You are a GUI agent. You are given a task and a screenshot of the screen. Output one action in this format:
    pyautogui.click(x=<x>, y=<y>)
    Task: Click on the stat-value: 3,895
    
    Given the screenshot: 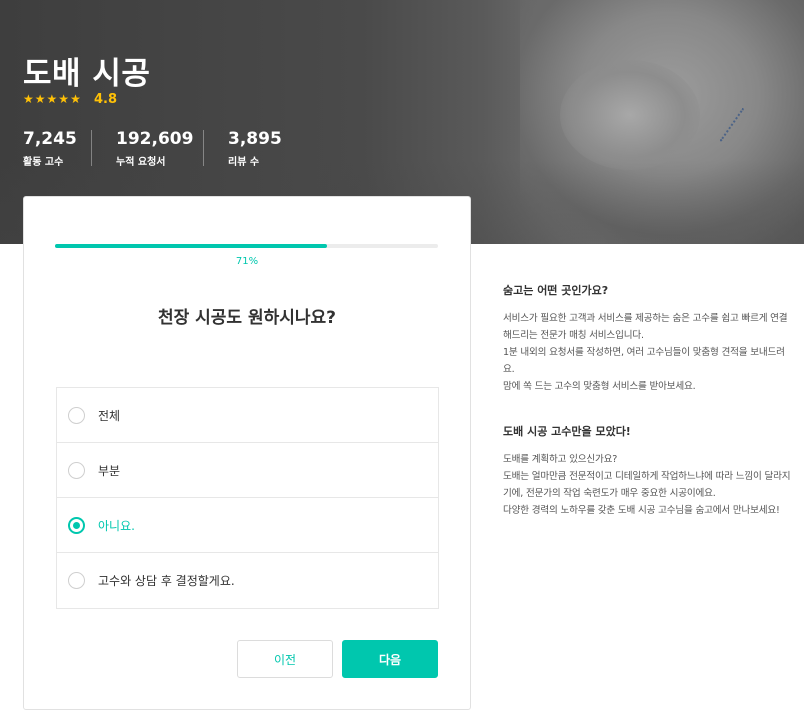 What is the action you would take?
    pyautogui.click(x=255, y=139)
    